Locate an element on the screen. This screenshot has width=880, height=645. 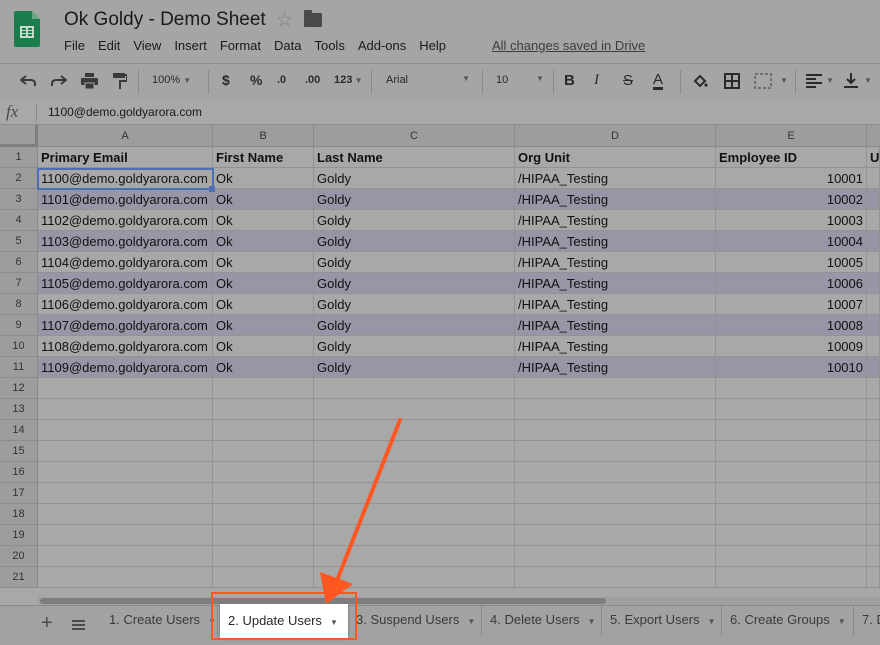
column-header-a: A is located at coordinates (125, 136).